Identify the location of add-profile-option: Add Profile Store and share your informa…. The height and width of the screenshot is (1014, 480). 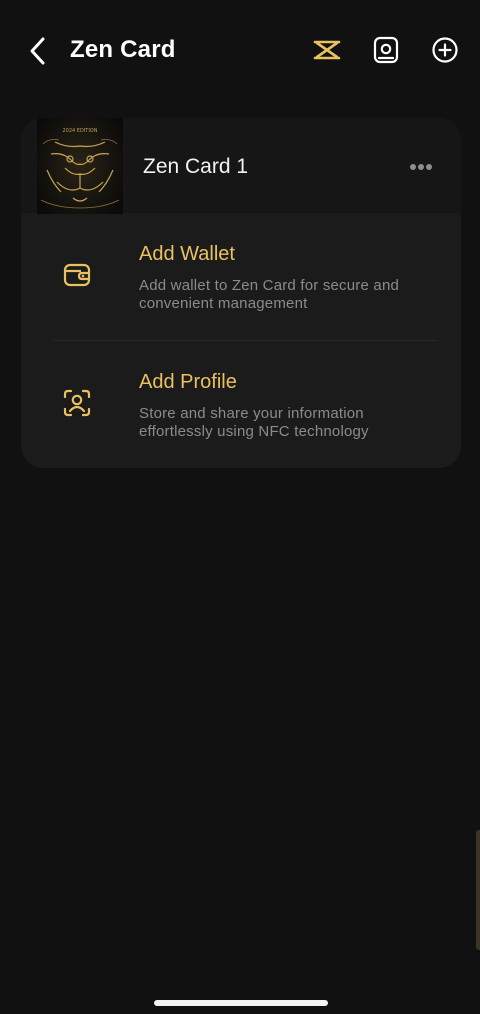
(241, 405).